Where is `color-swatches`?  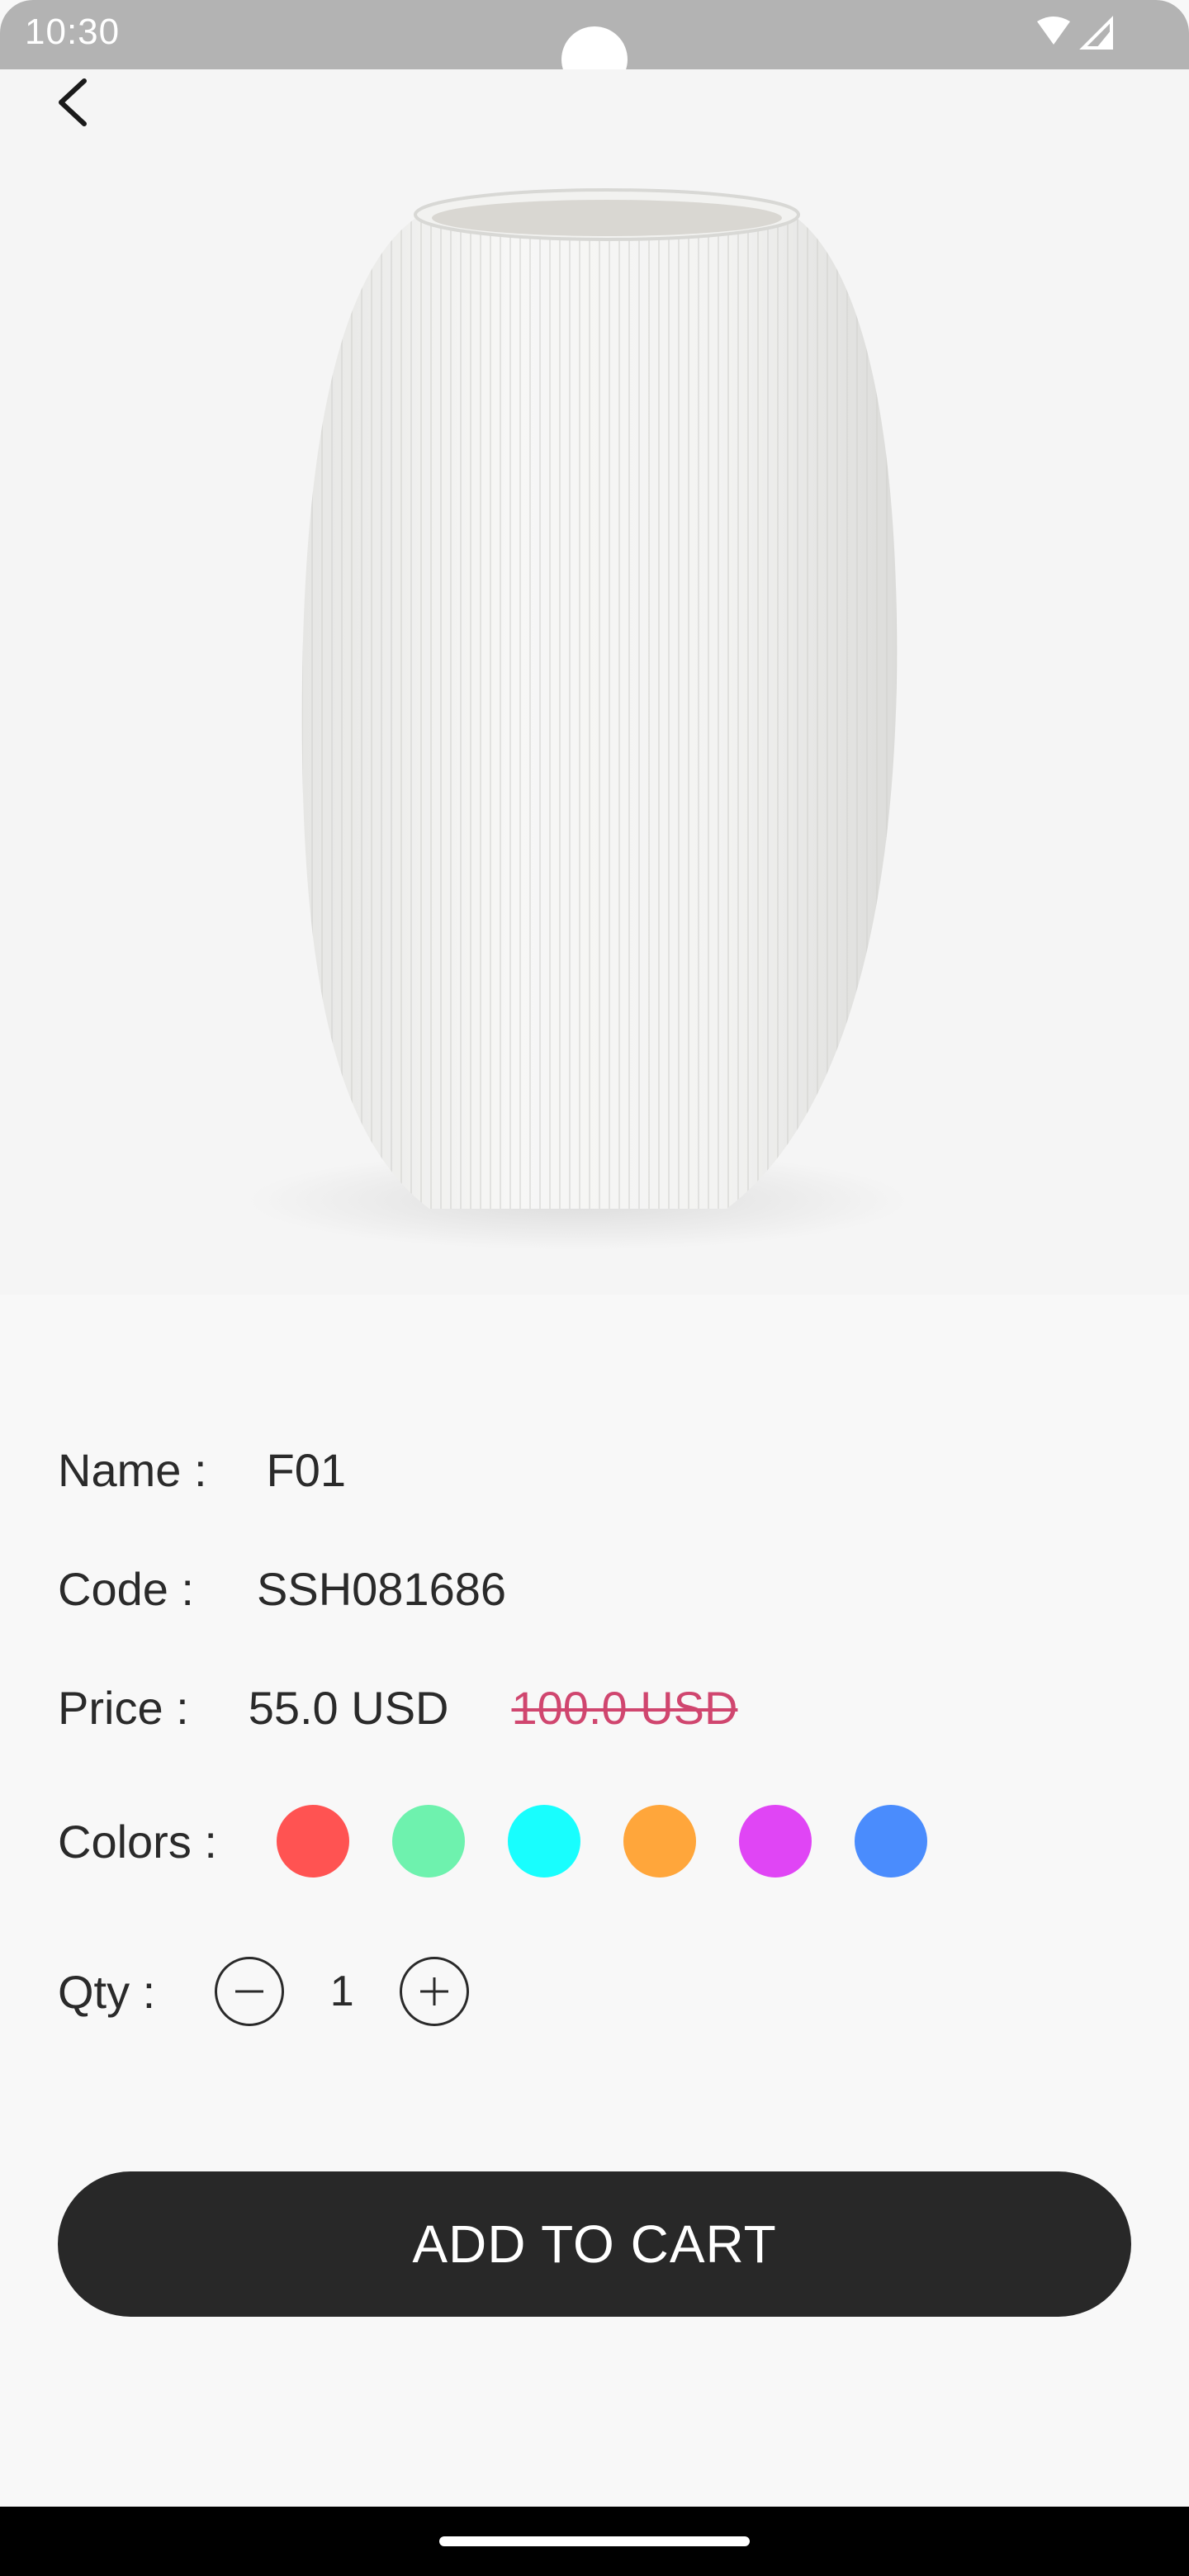 color-swatches is located at coordinates (601, 1841).